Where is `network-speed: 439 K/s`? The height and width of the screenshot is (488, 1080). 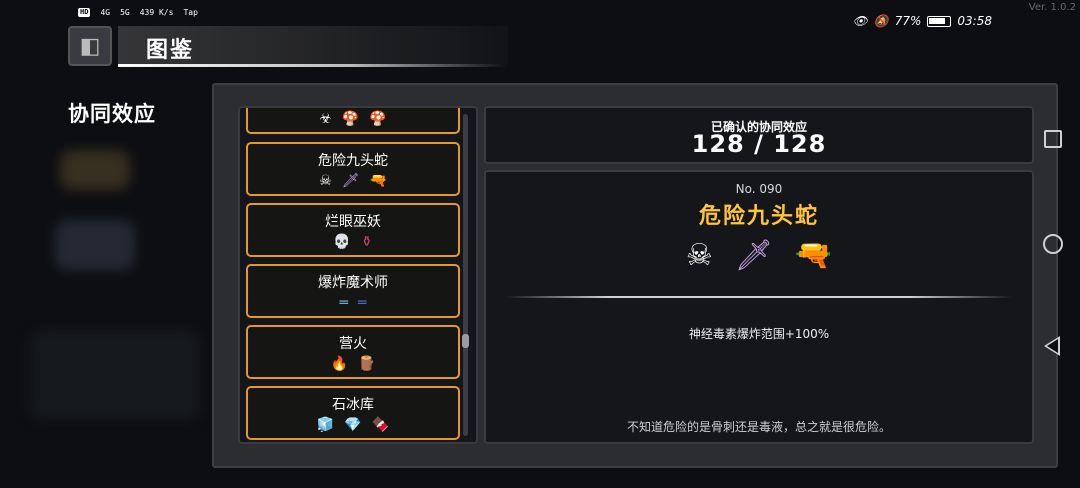
network-speed: 439 K/s is located at coordinates (156, 12).